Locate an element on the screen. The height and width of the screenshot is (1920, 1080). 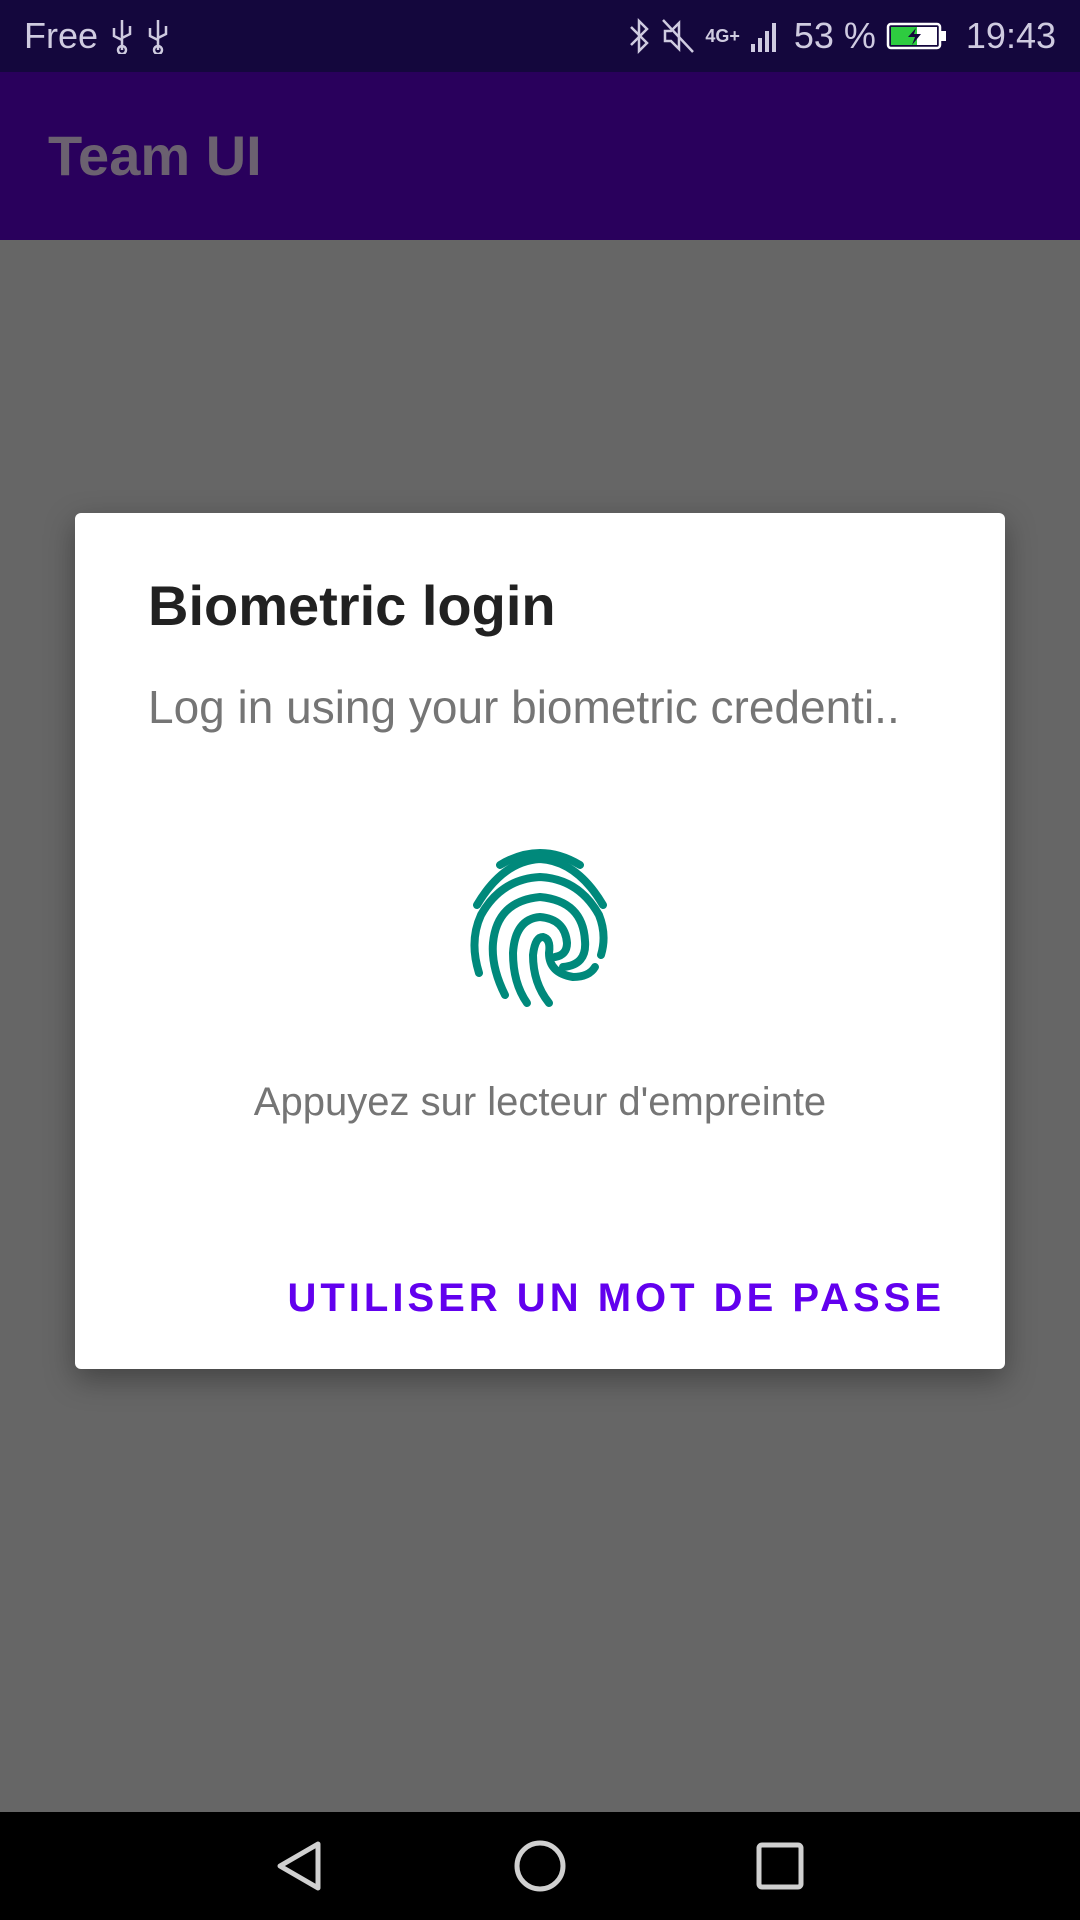
network-type: 4G+ is located at coordinates (722, 36).